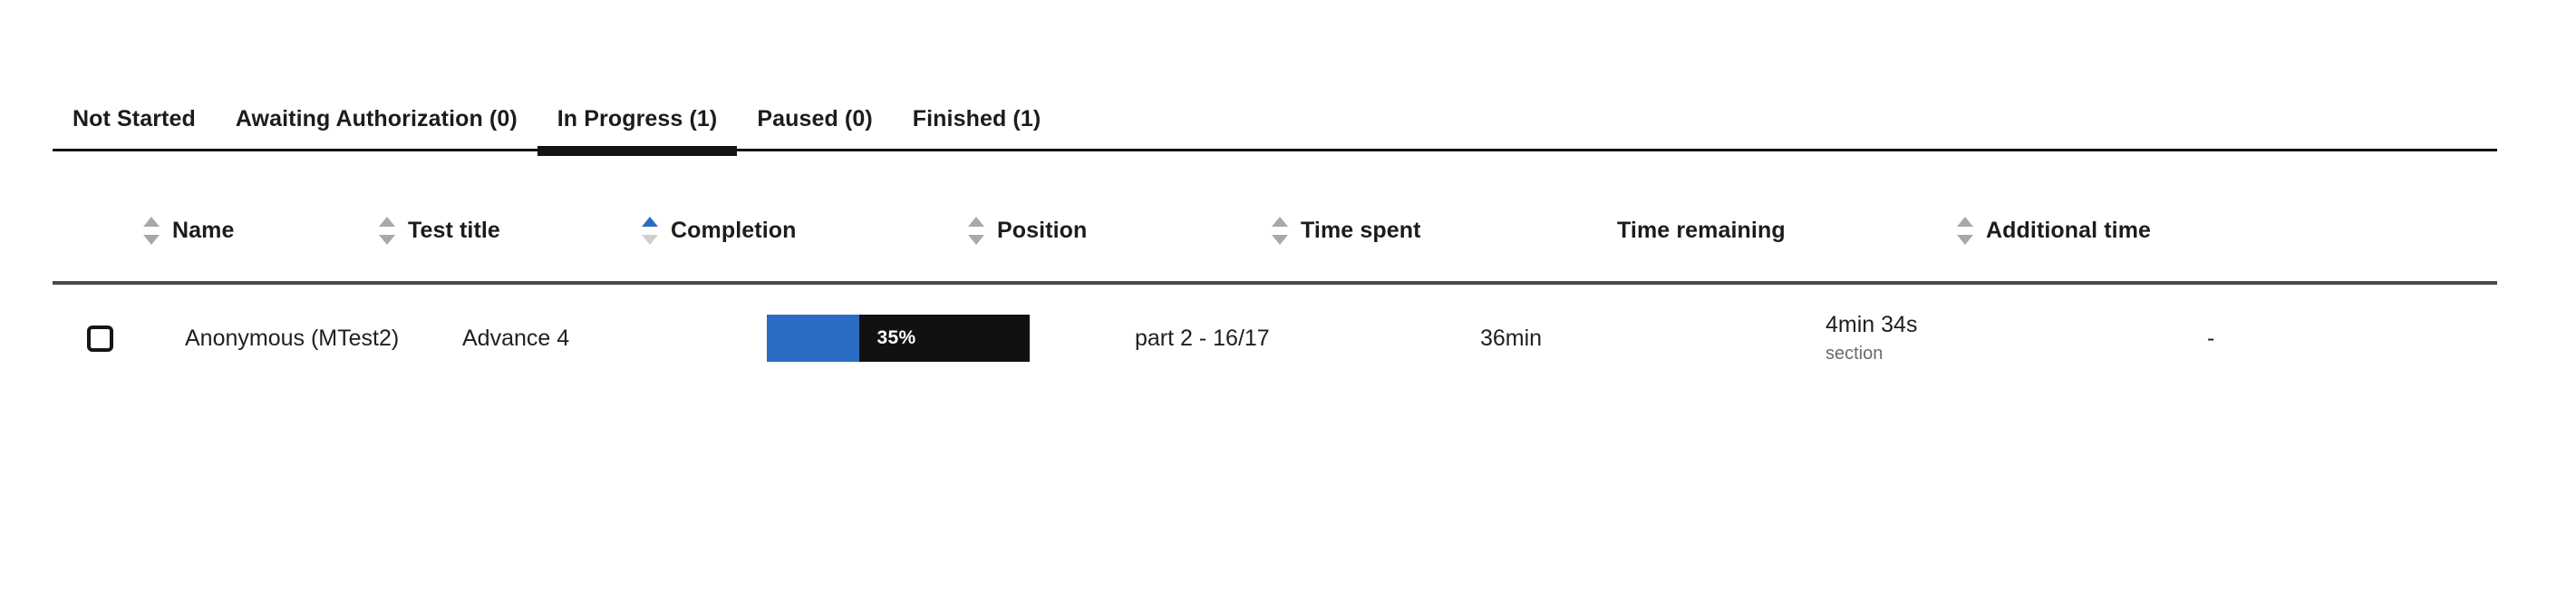 This screenshot has width=2576, height=593. Describe the element at coordinates (516, 338) in the screenshot. I see `test-title-value: Advance 4` at that location.